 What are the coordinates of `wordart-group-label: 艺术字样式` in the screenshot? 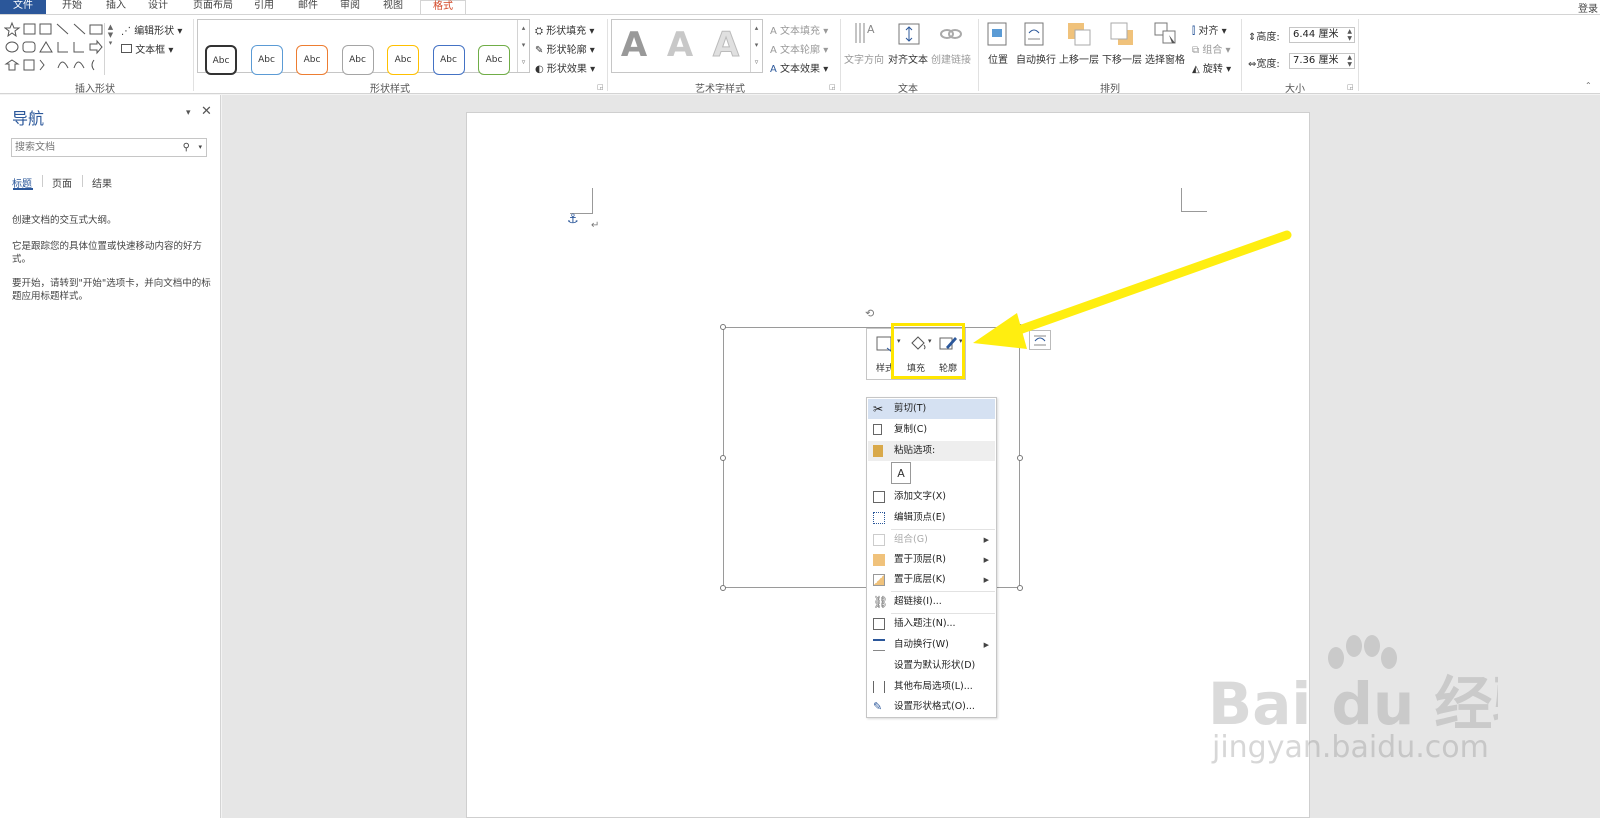 It's located at (720, 89).